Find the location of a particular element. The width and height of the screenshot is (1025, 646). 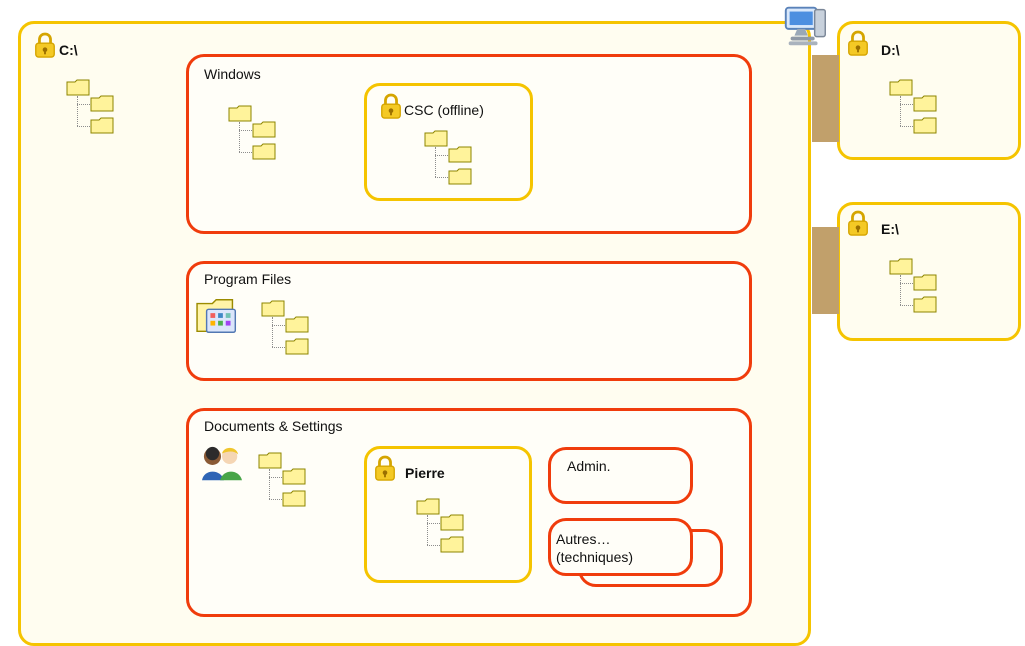

drive-e-folder-tree is located at coordinates (923, 288).